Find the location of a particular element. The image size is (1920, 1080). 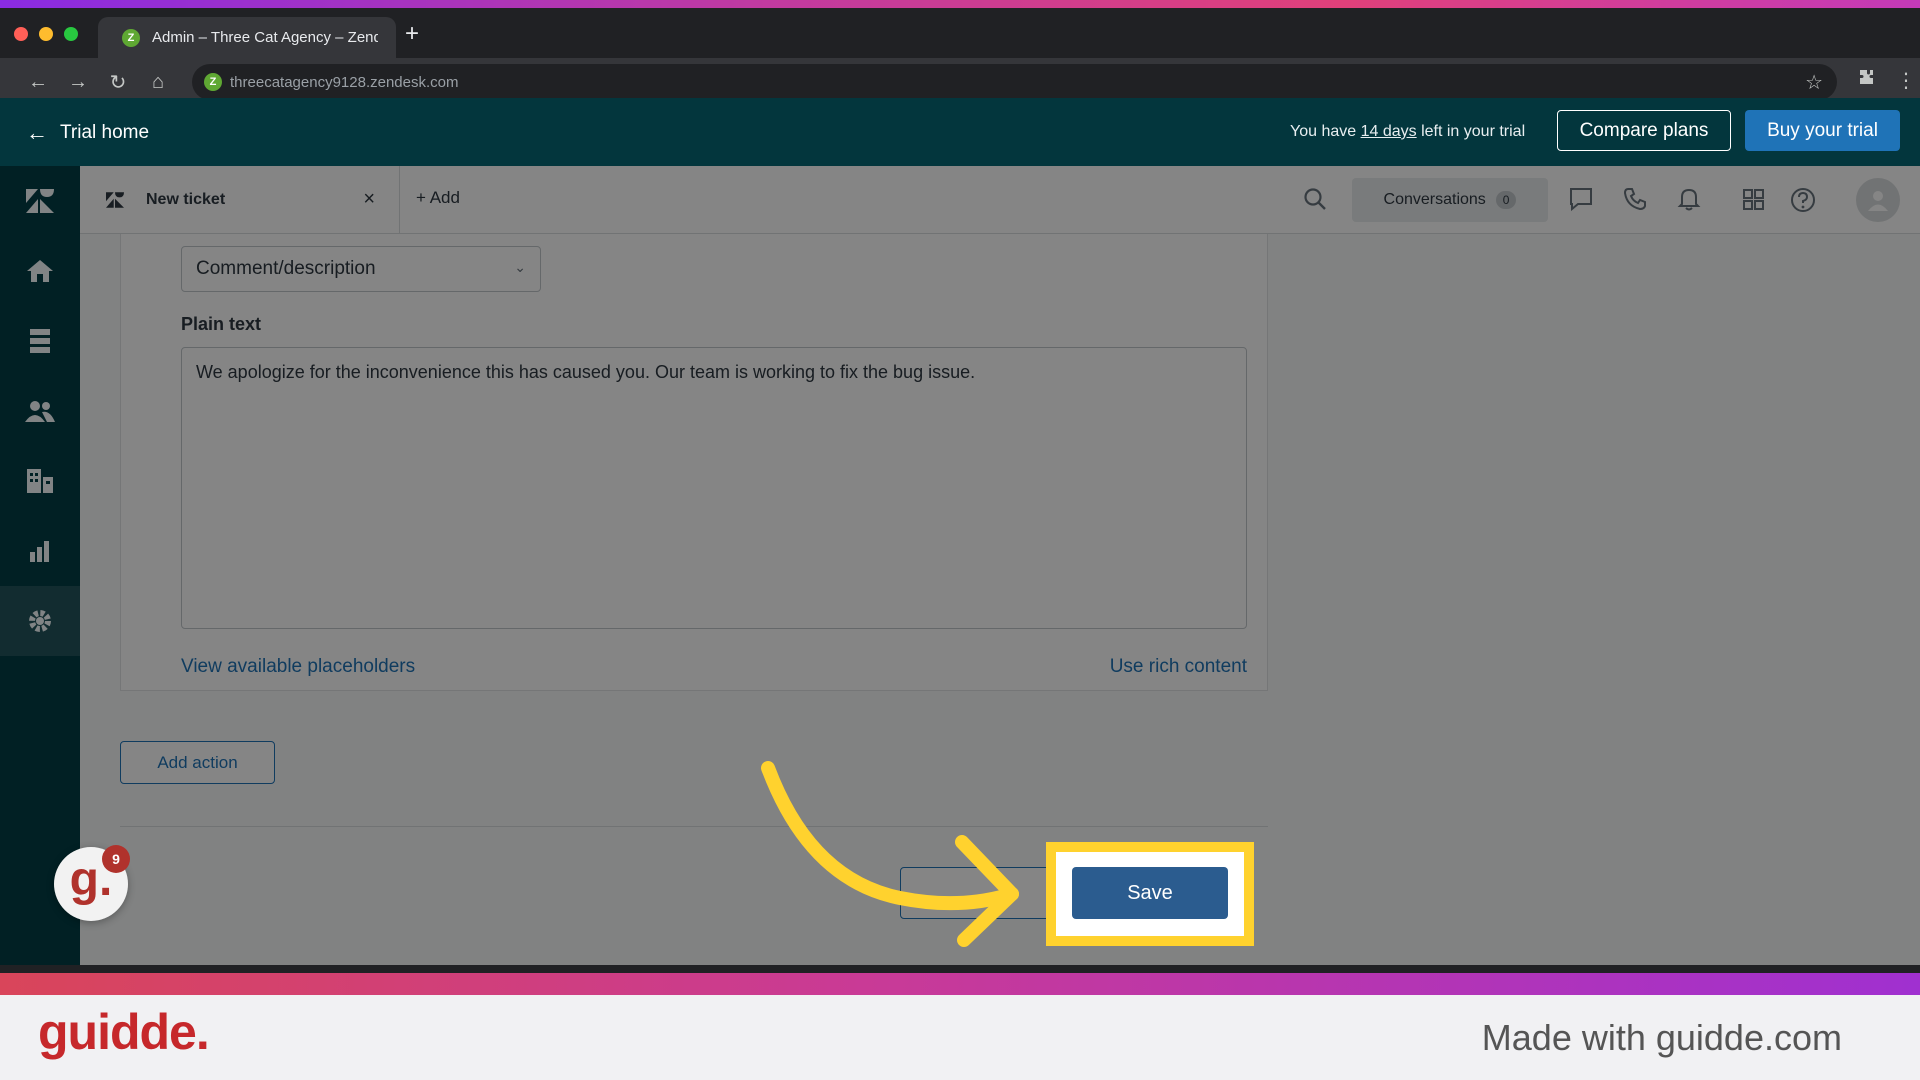

top-gradient-border is located at coordinates (960, 4).